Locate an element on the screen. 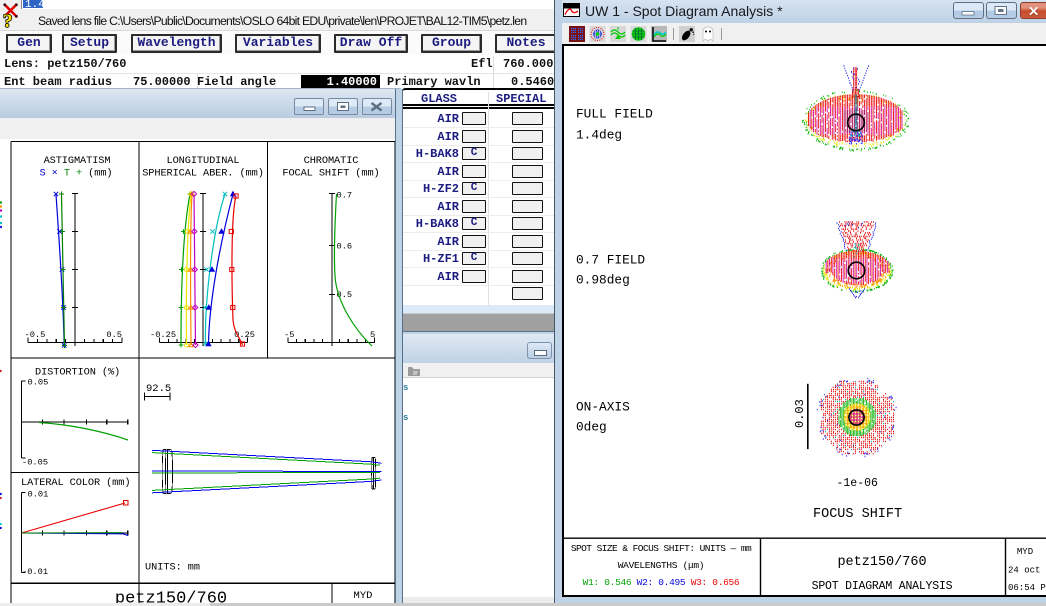 The height and width of the screenshot is (606, 1046). svg-text: W1: 0.546 W2: 0.495 W3: 0.656 is located at coordinates (661, 582).